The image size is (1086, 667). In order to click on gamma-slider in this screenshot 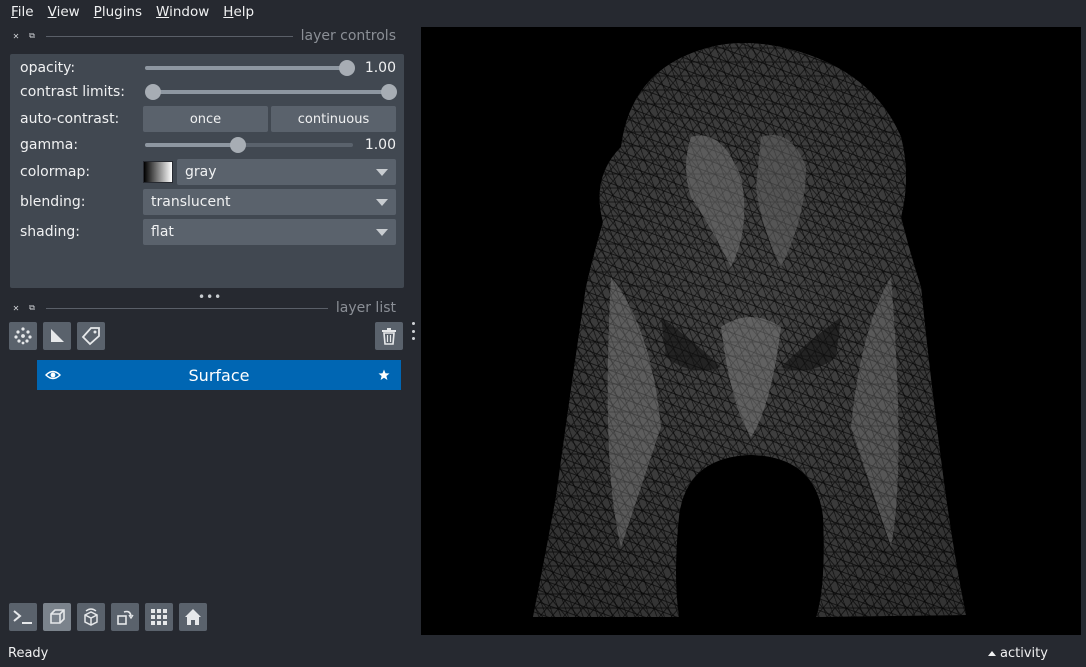, I will do `click(248, 145)`.